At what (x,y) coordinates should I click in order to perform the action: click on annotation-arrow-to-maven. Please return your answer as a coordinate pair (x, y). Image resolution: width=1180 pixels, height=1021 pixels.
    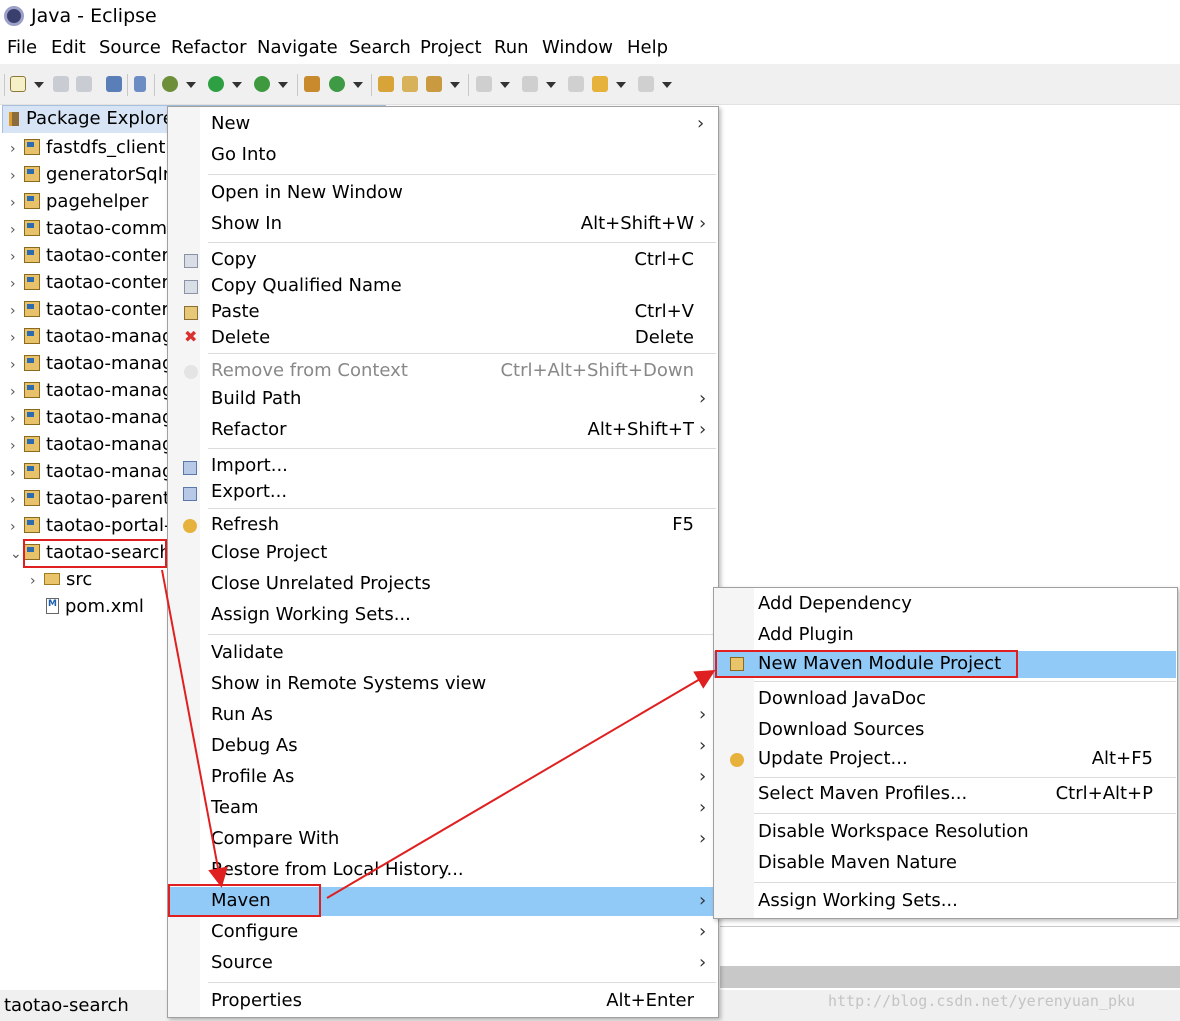
    Looking at the image, I should click on (194, 728).